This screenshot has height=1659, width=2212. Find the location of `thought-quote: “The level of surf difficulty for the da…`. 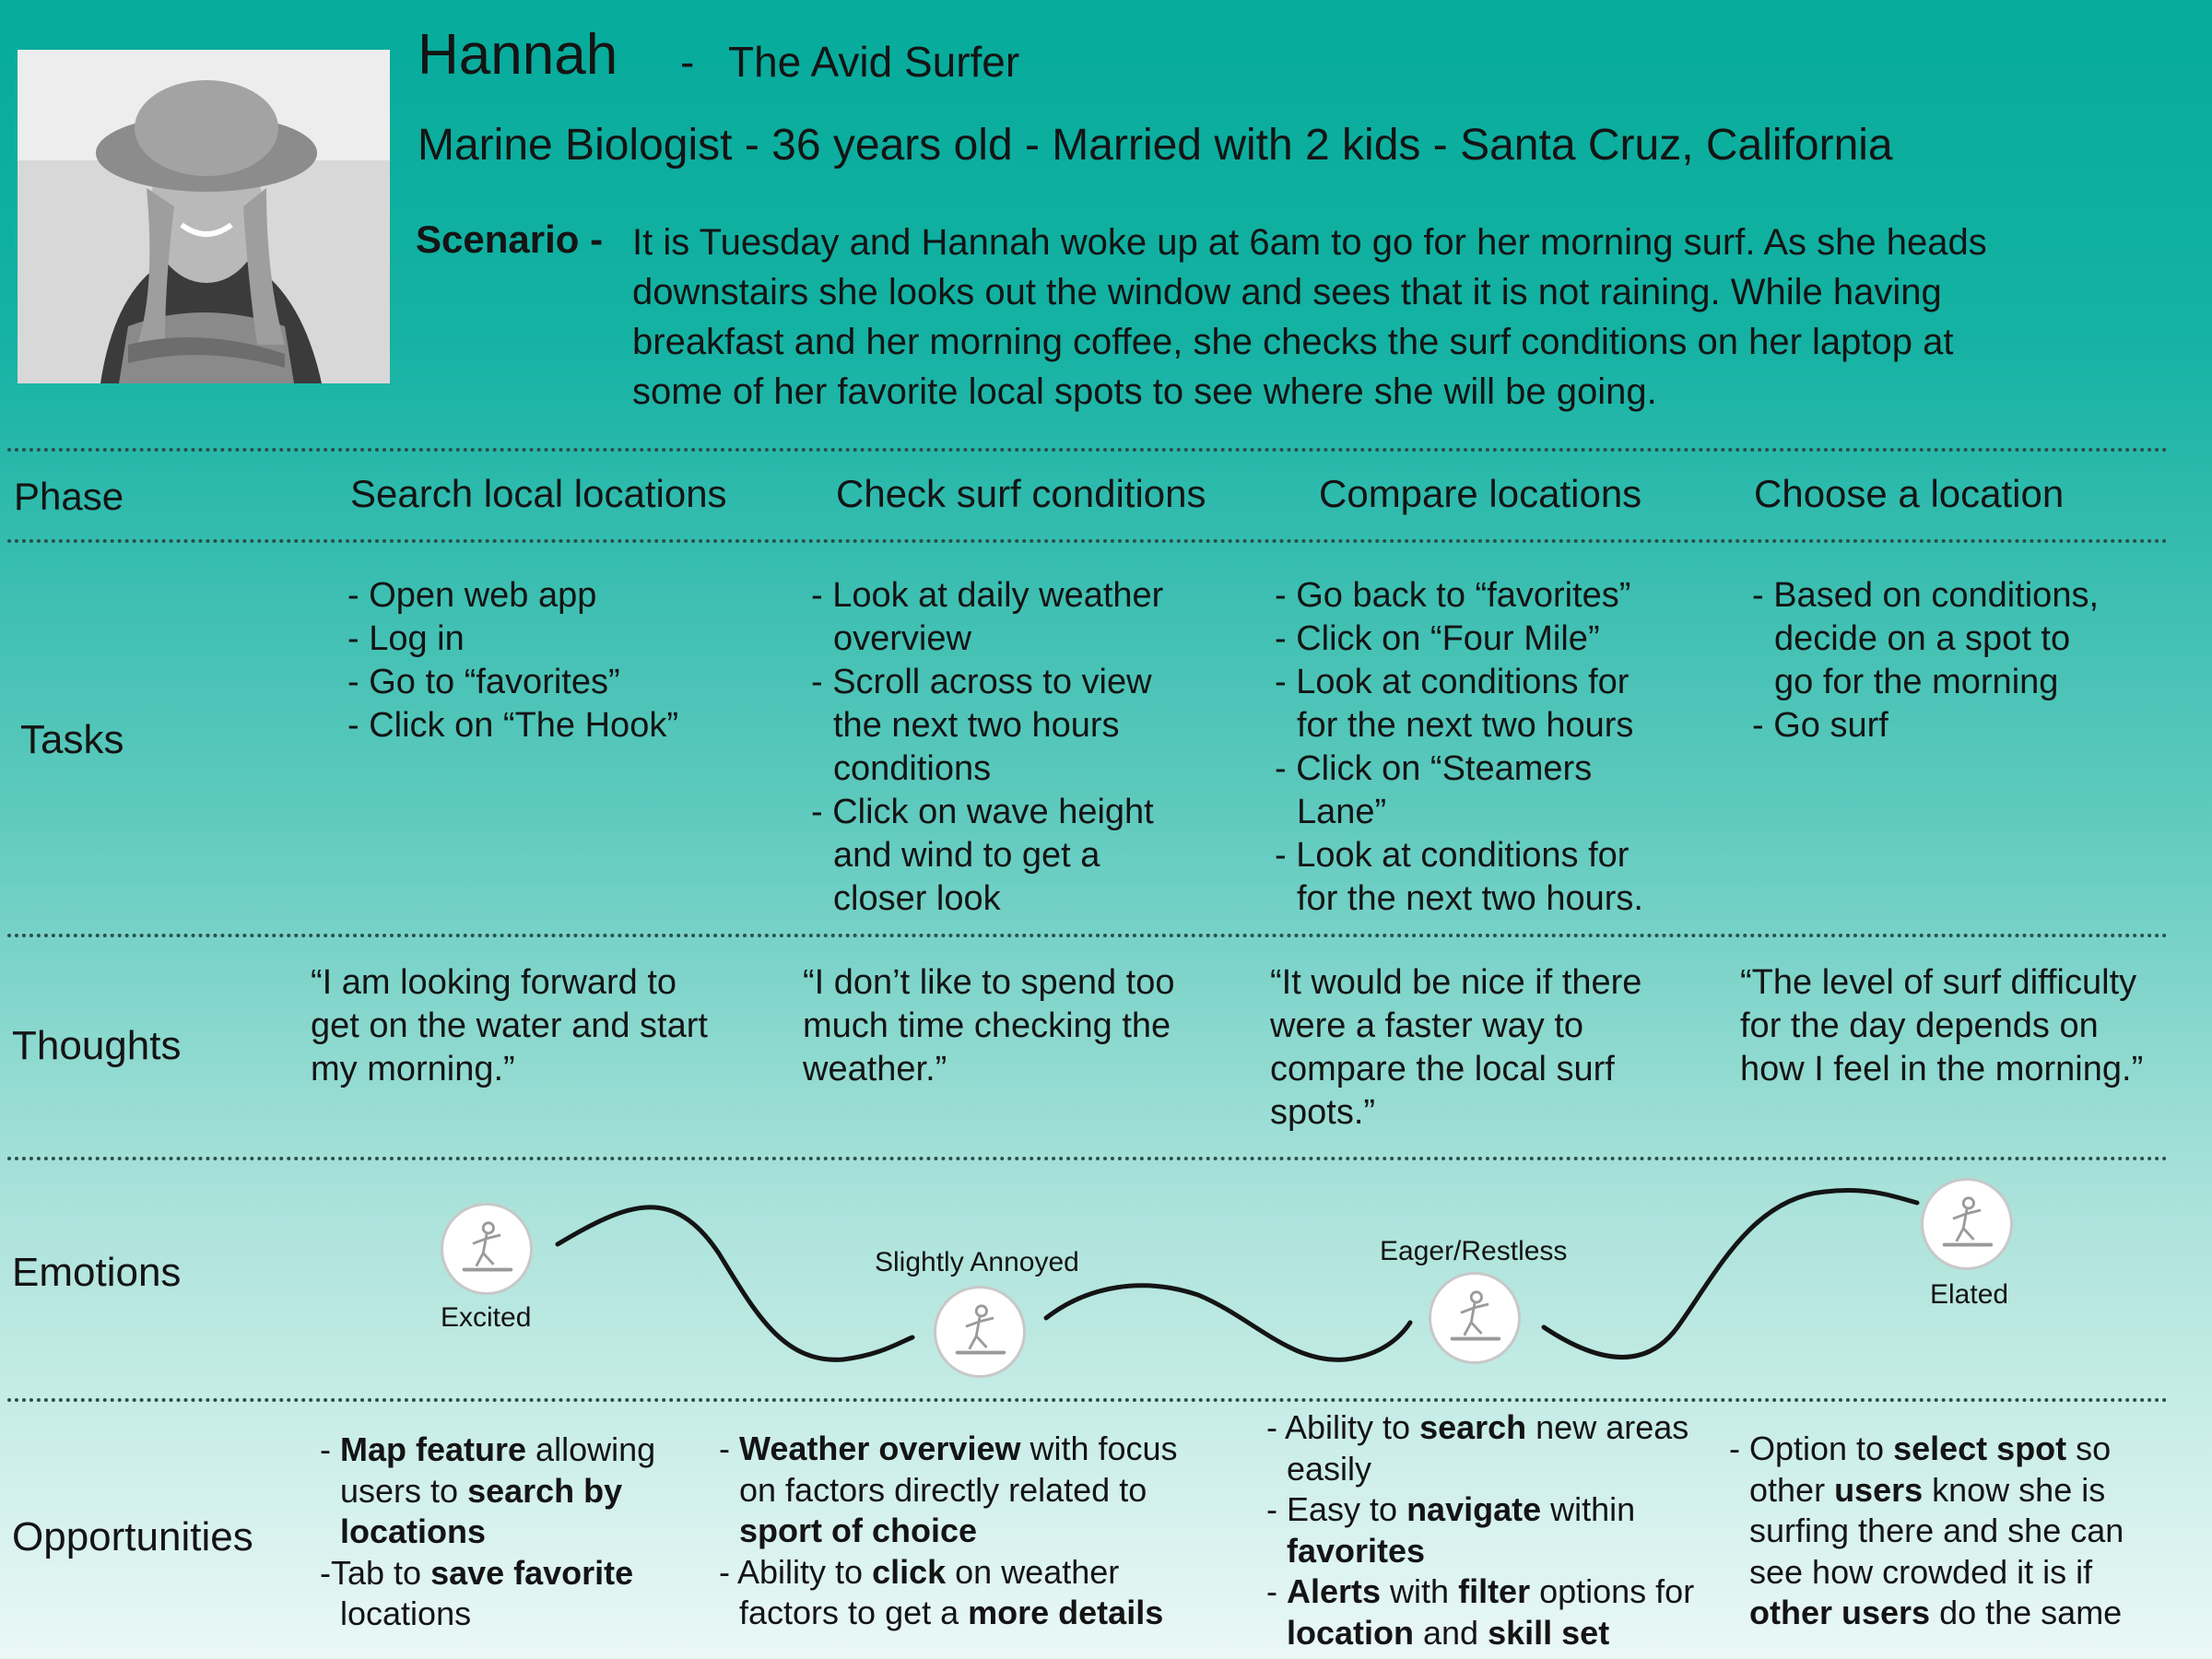

thought-quote: “The level of surf difficulty for the da… is located at coordinates (1941, 1026).